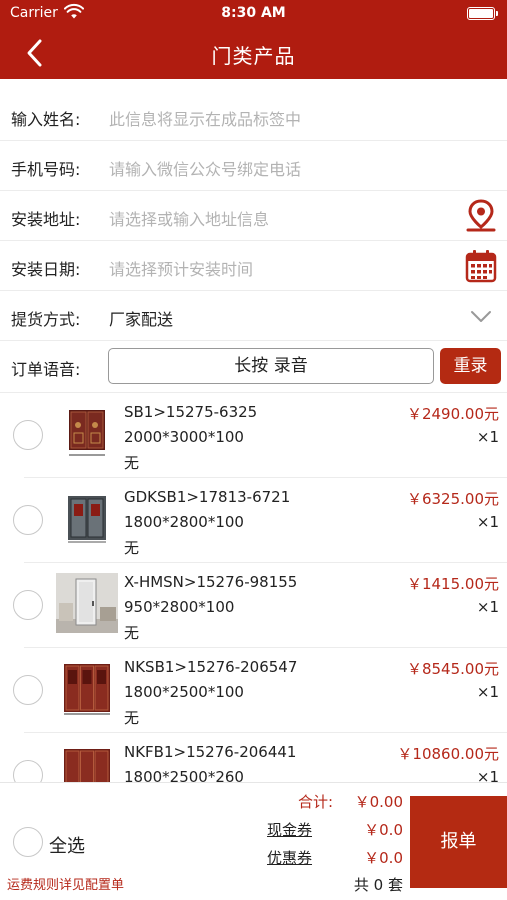 This screenshot has width=507, height=900. Describe the element at coordinates (482, 13) in the screenshot. I see `battery-icon` at that location.